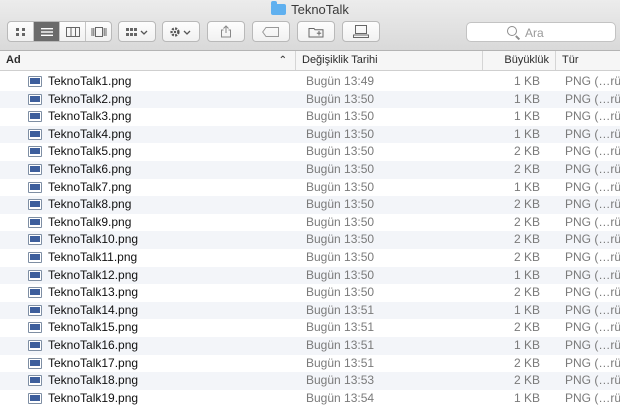 The image size is (620, 416). What do you see at coordinates (93, 239) in the screenshot?
I see `file-name: TeknoTalk10.png` at bounding box center [93, 239].